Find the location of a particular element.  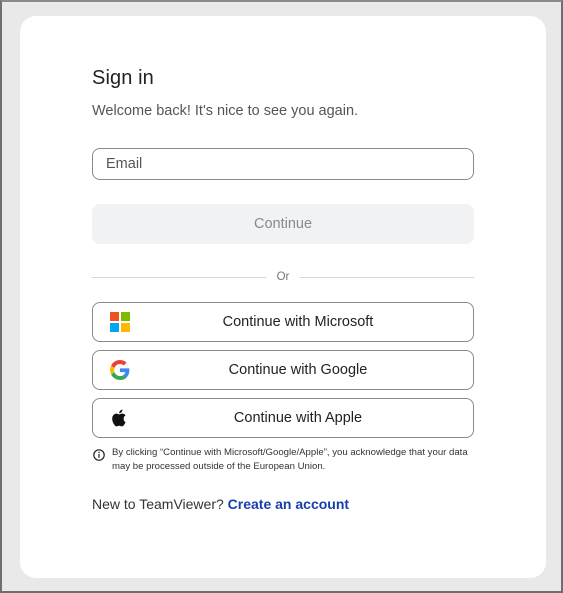

continue-with-microsoft-button: Continue with Microsoft is located at coordinates (283, 322).